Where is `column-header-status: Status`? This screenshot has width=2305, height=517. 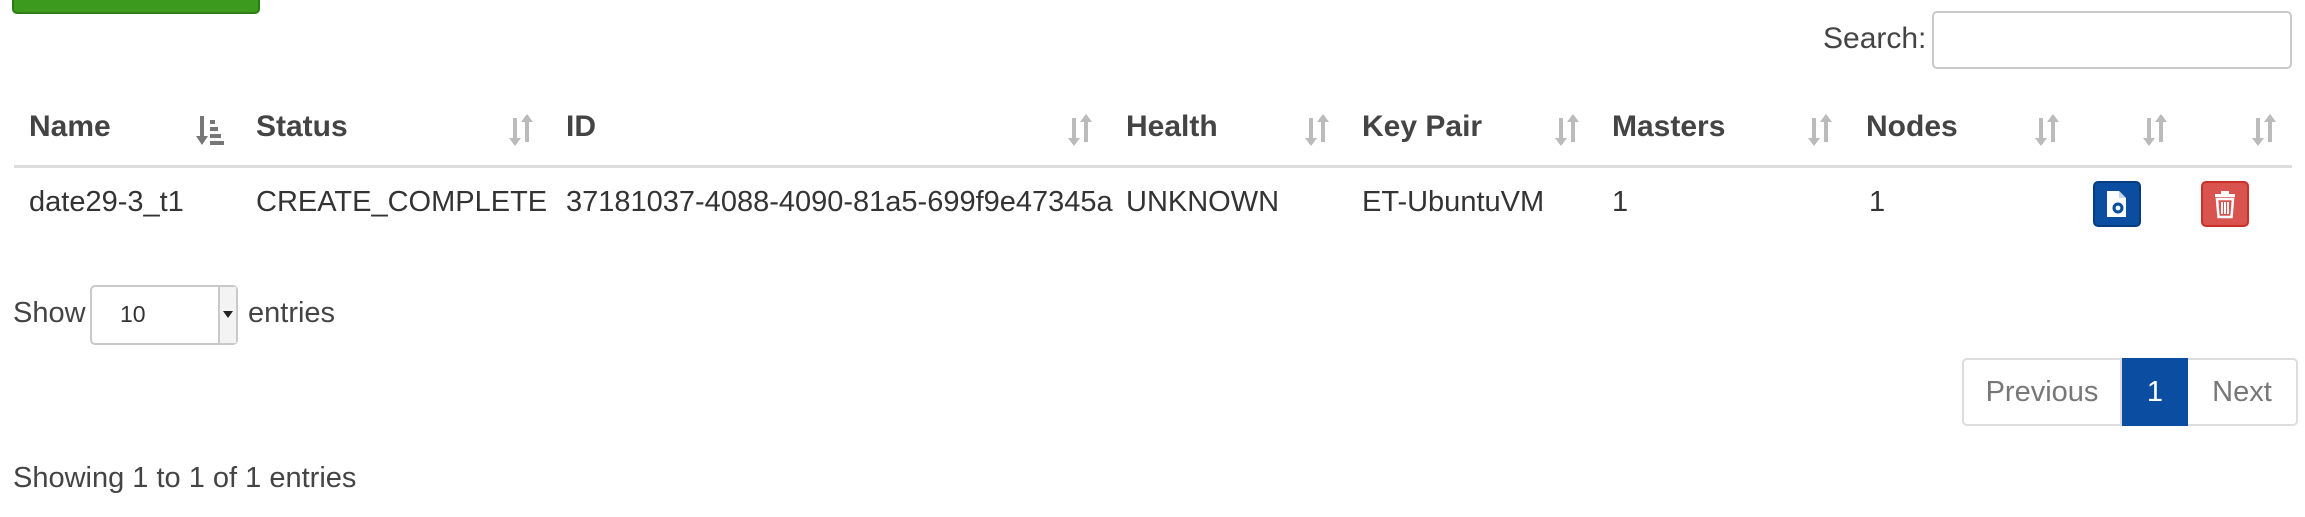
column-header-status: Status is located at coordinates (302, 127).